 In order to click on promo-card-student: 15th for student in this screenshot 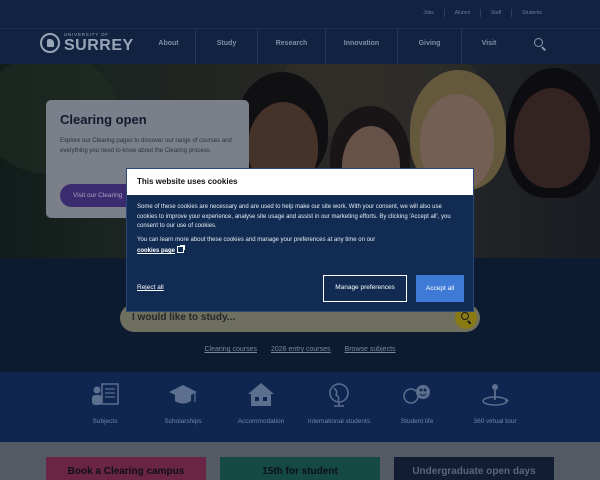, I will do `click(300, 468)`.